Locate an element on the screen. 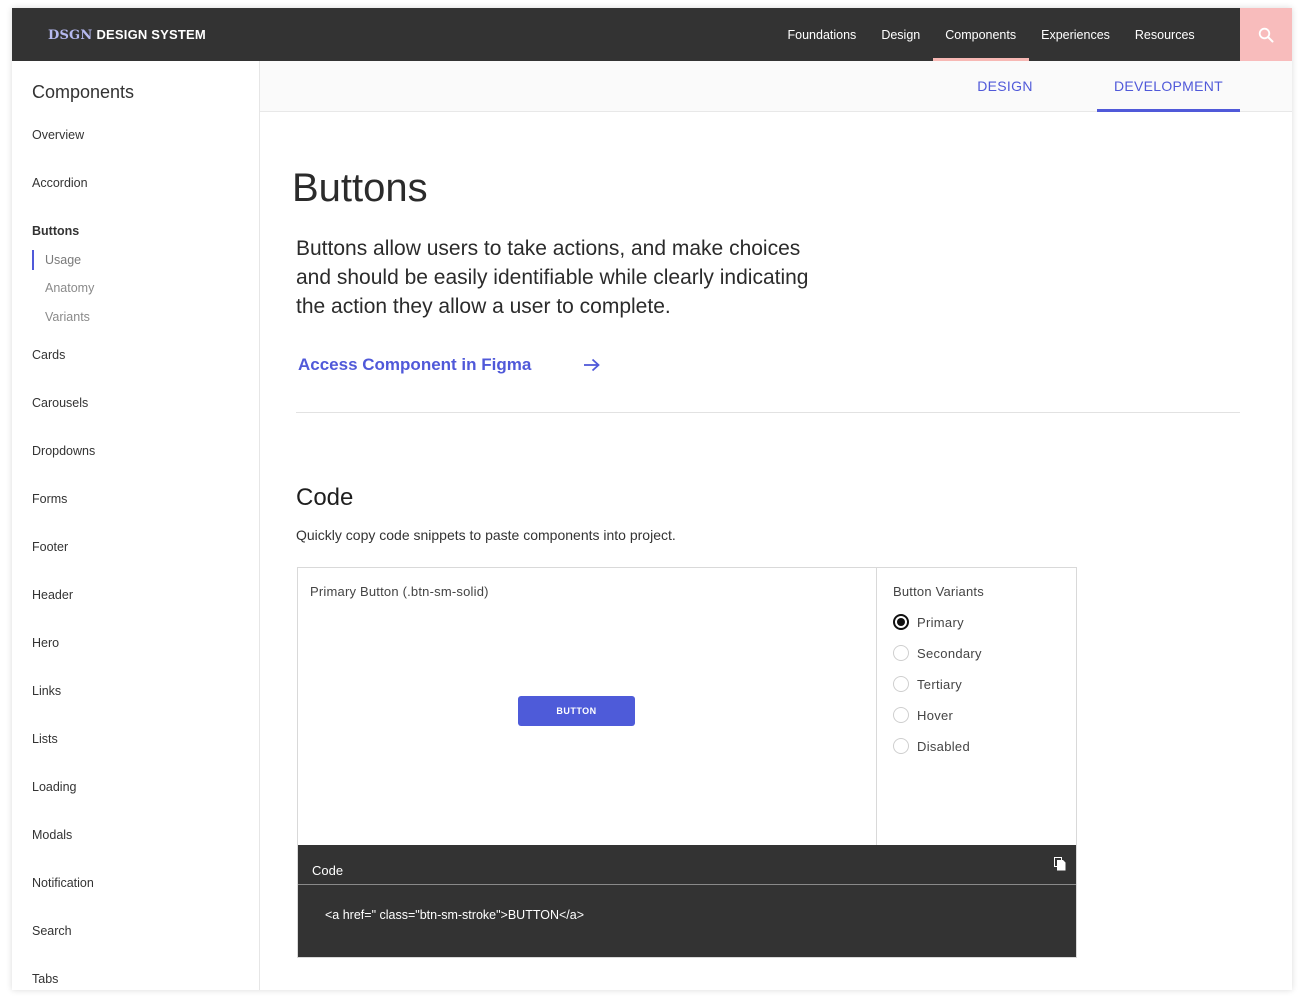  tab-development: DEVELOPMENT is located at coordinates (1168, 86).